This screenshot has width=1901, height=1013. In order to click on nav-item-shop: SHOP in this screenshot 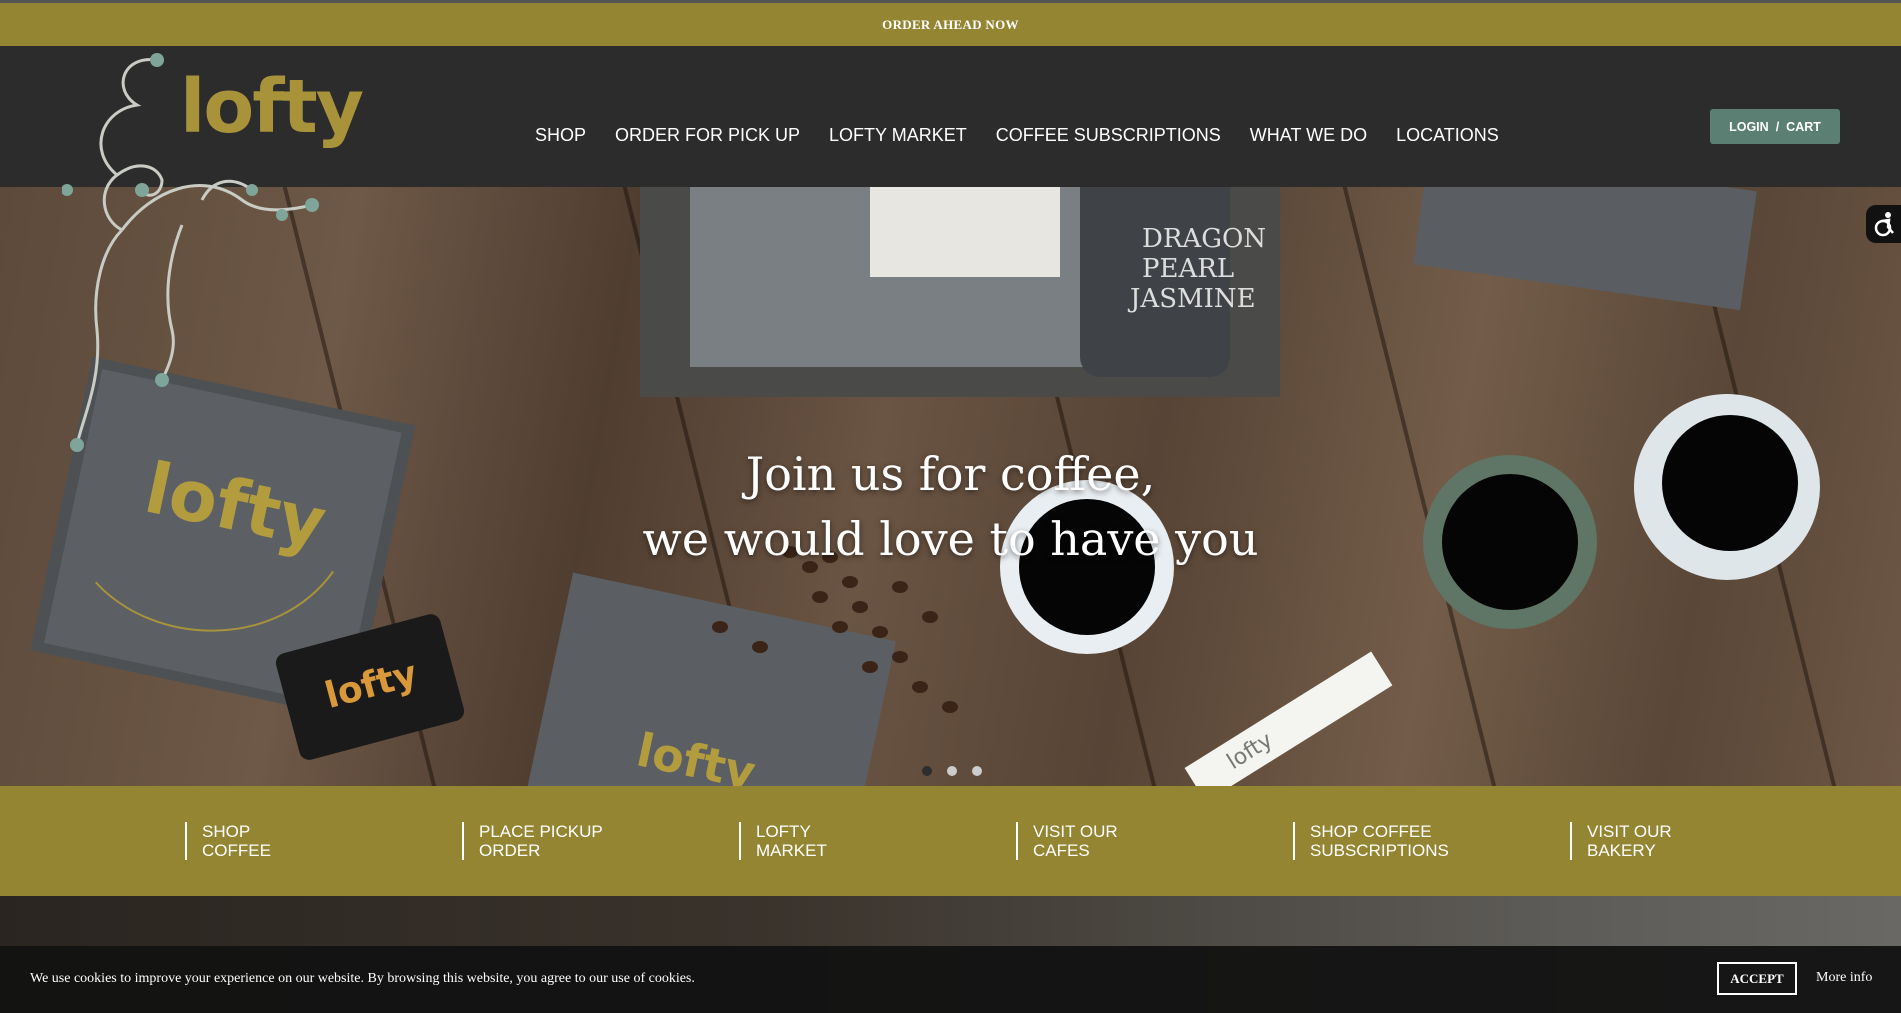, I will do `click(560, 140)`.